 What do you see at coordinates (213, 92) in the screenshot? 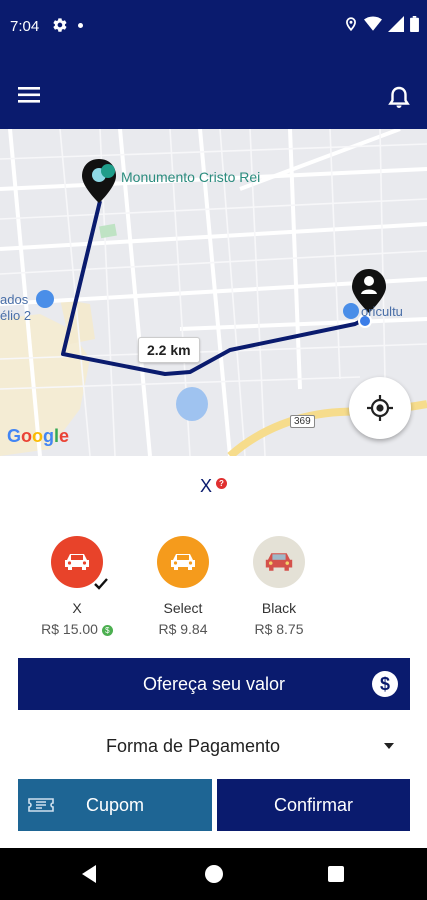
I see `app-bar` at bounding box center [213, 92].